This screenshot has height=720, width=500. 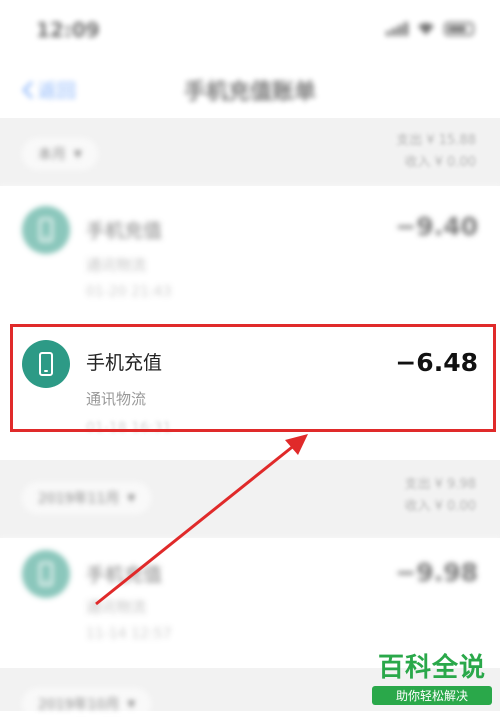 What do you see at coordinates (426, 29) in the screenshot?
I see `wifi-icon` at bounding box center [426, 29].